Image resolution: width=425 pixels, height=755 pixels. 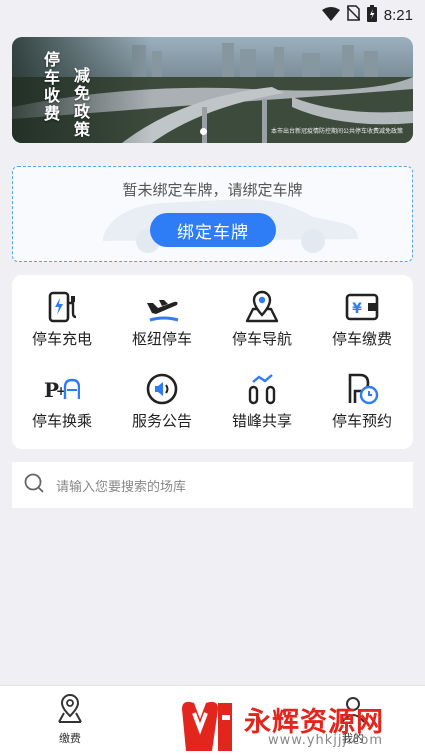 I want to click on park-and-ride-icon: P +, so click(x=62, y=389).